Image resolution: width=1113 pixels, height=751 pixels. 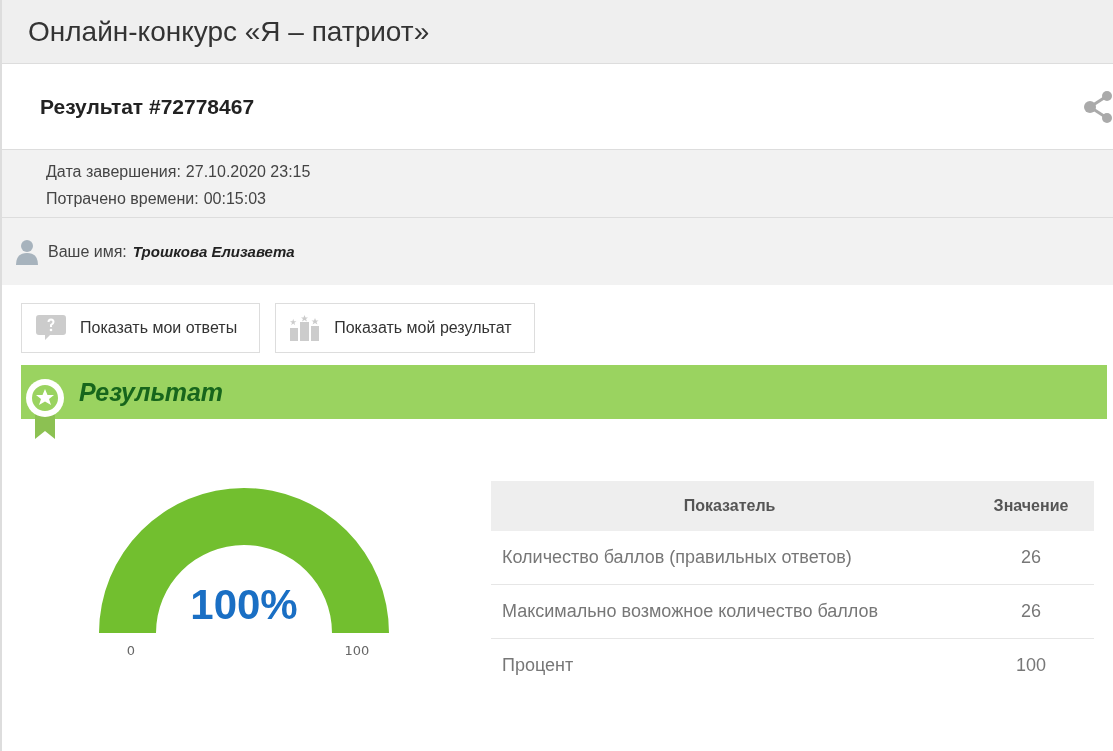 I want to click on column-header: Значение, so click(x=1031, y=506).